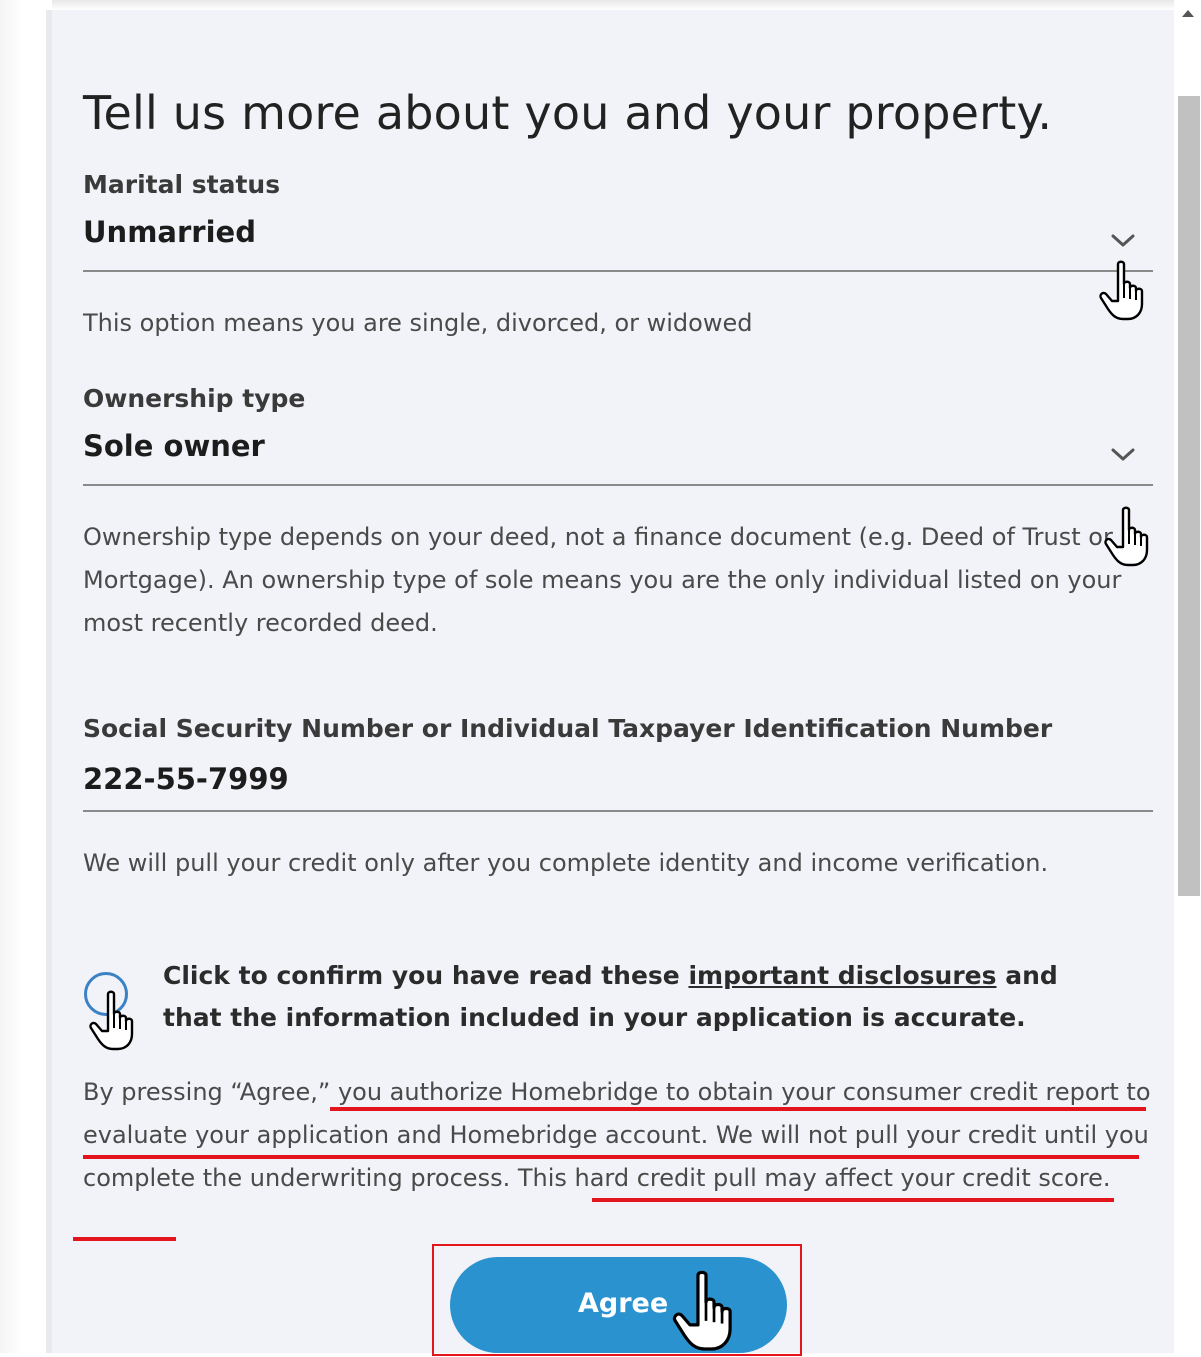 Image resolution: width=1201 pixels, height=1357 pixels. What do you see at coordinates (623, 1303) in the screenshot?
I see `agree-button-label: Agree` at bounding box center [623, 1303].